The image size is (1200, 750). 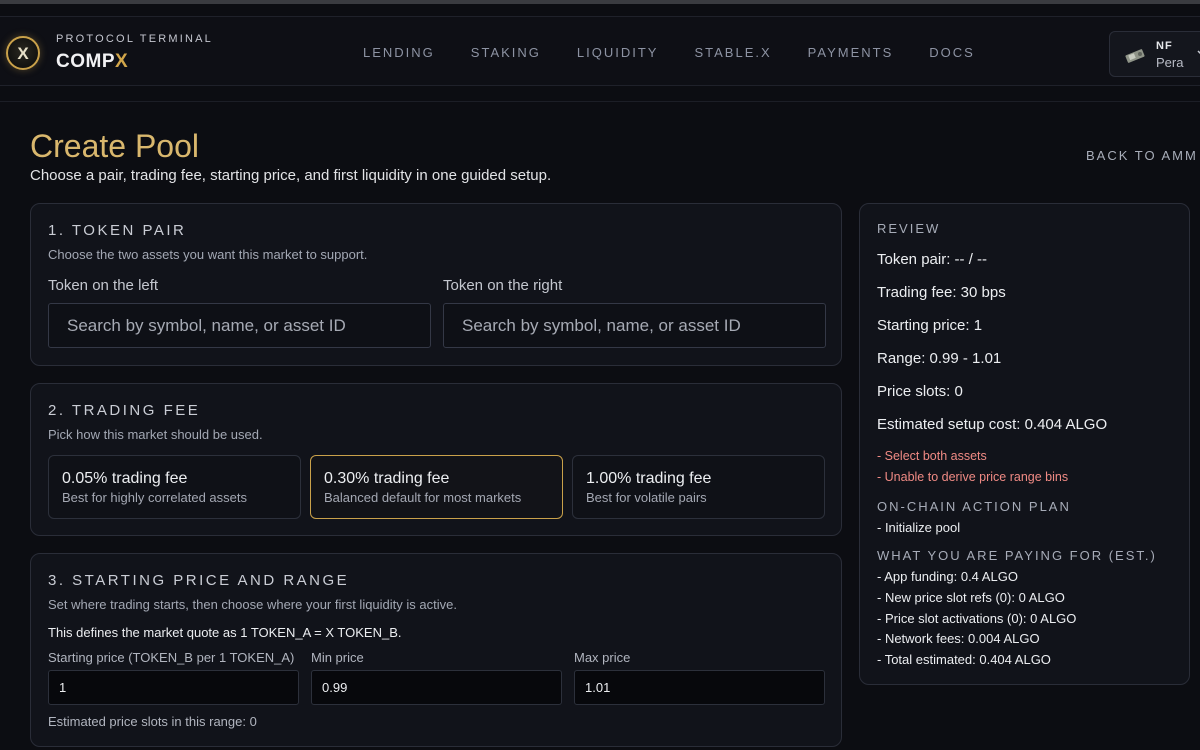 What do you see at coordinates (920, 391) in the screenshot?
I see `review-price-slots: Price slots: 0` at bounding box center [920, 391].